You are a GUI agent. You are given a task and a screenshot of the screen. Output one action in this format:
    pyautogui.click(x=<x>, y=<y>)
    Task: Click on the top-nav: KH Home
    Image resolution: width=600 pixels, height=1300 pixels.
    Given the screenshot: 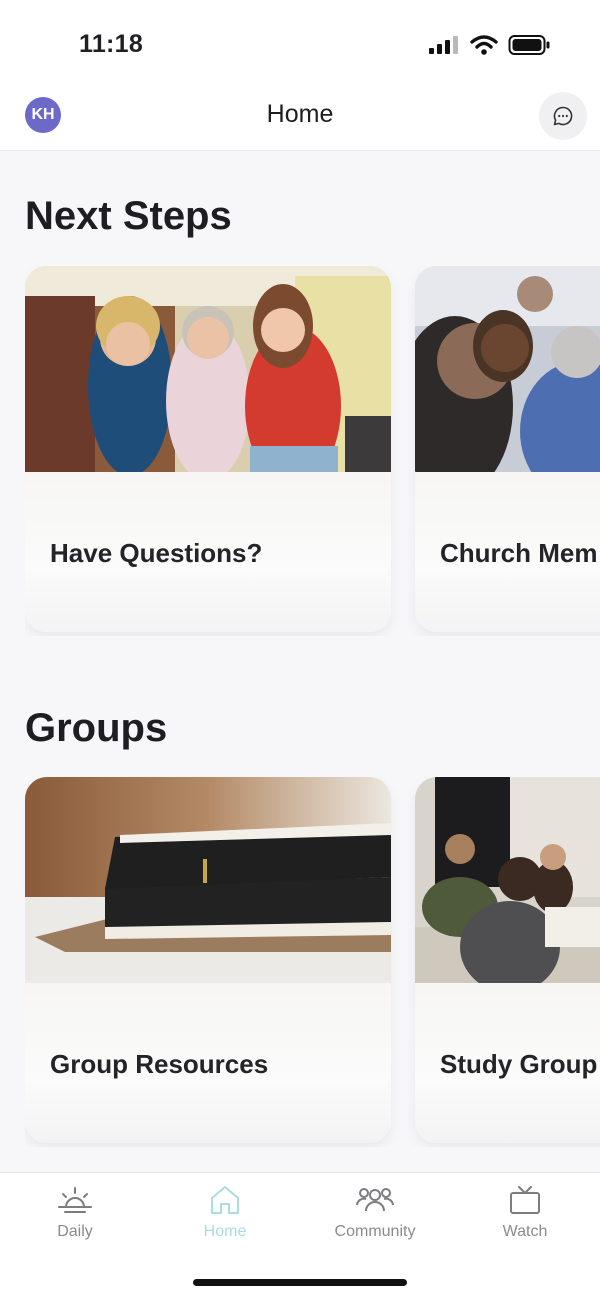 What is the action you would take?
    pyautogui.click(x=300, y=117)
    